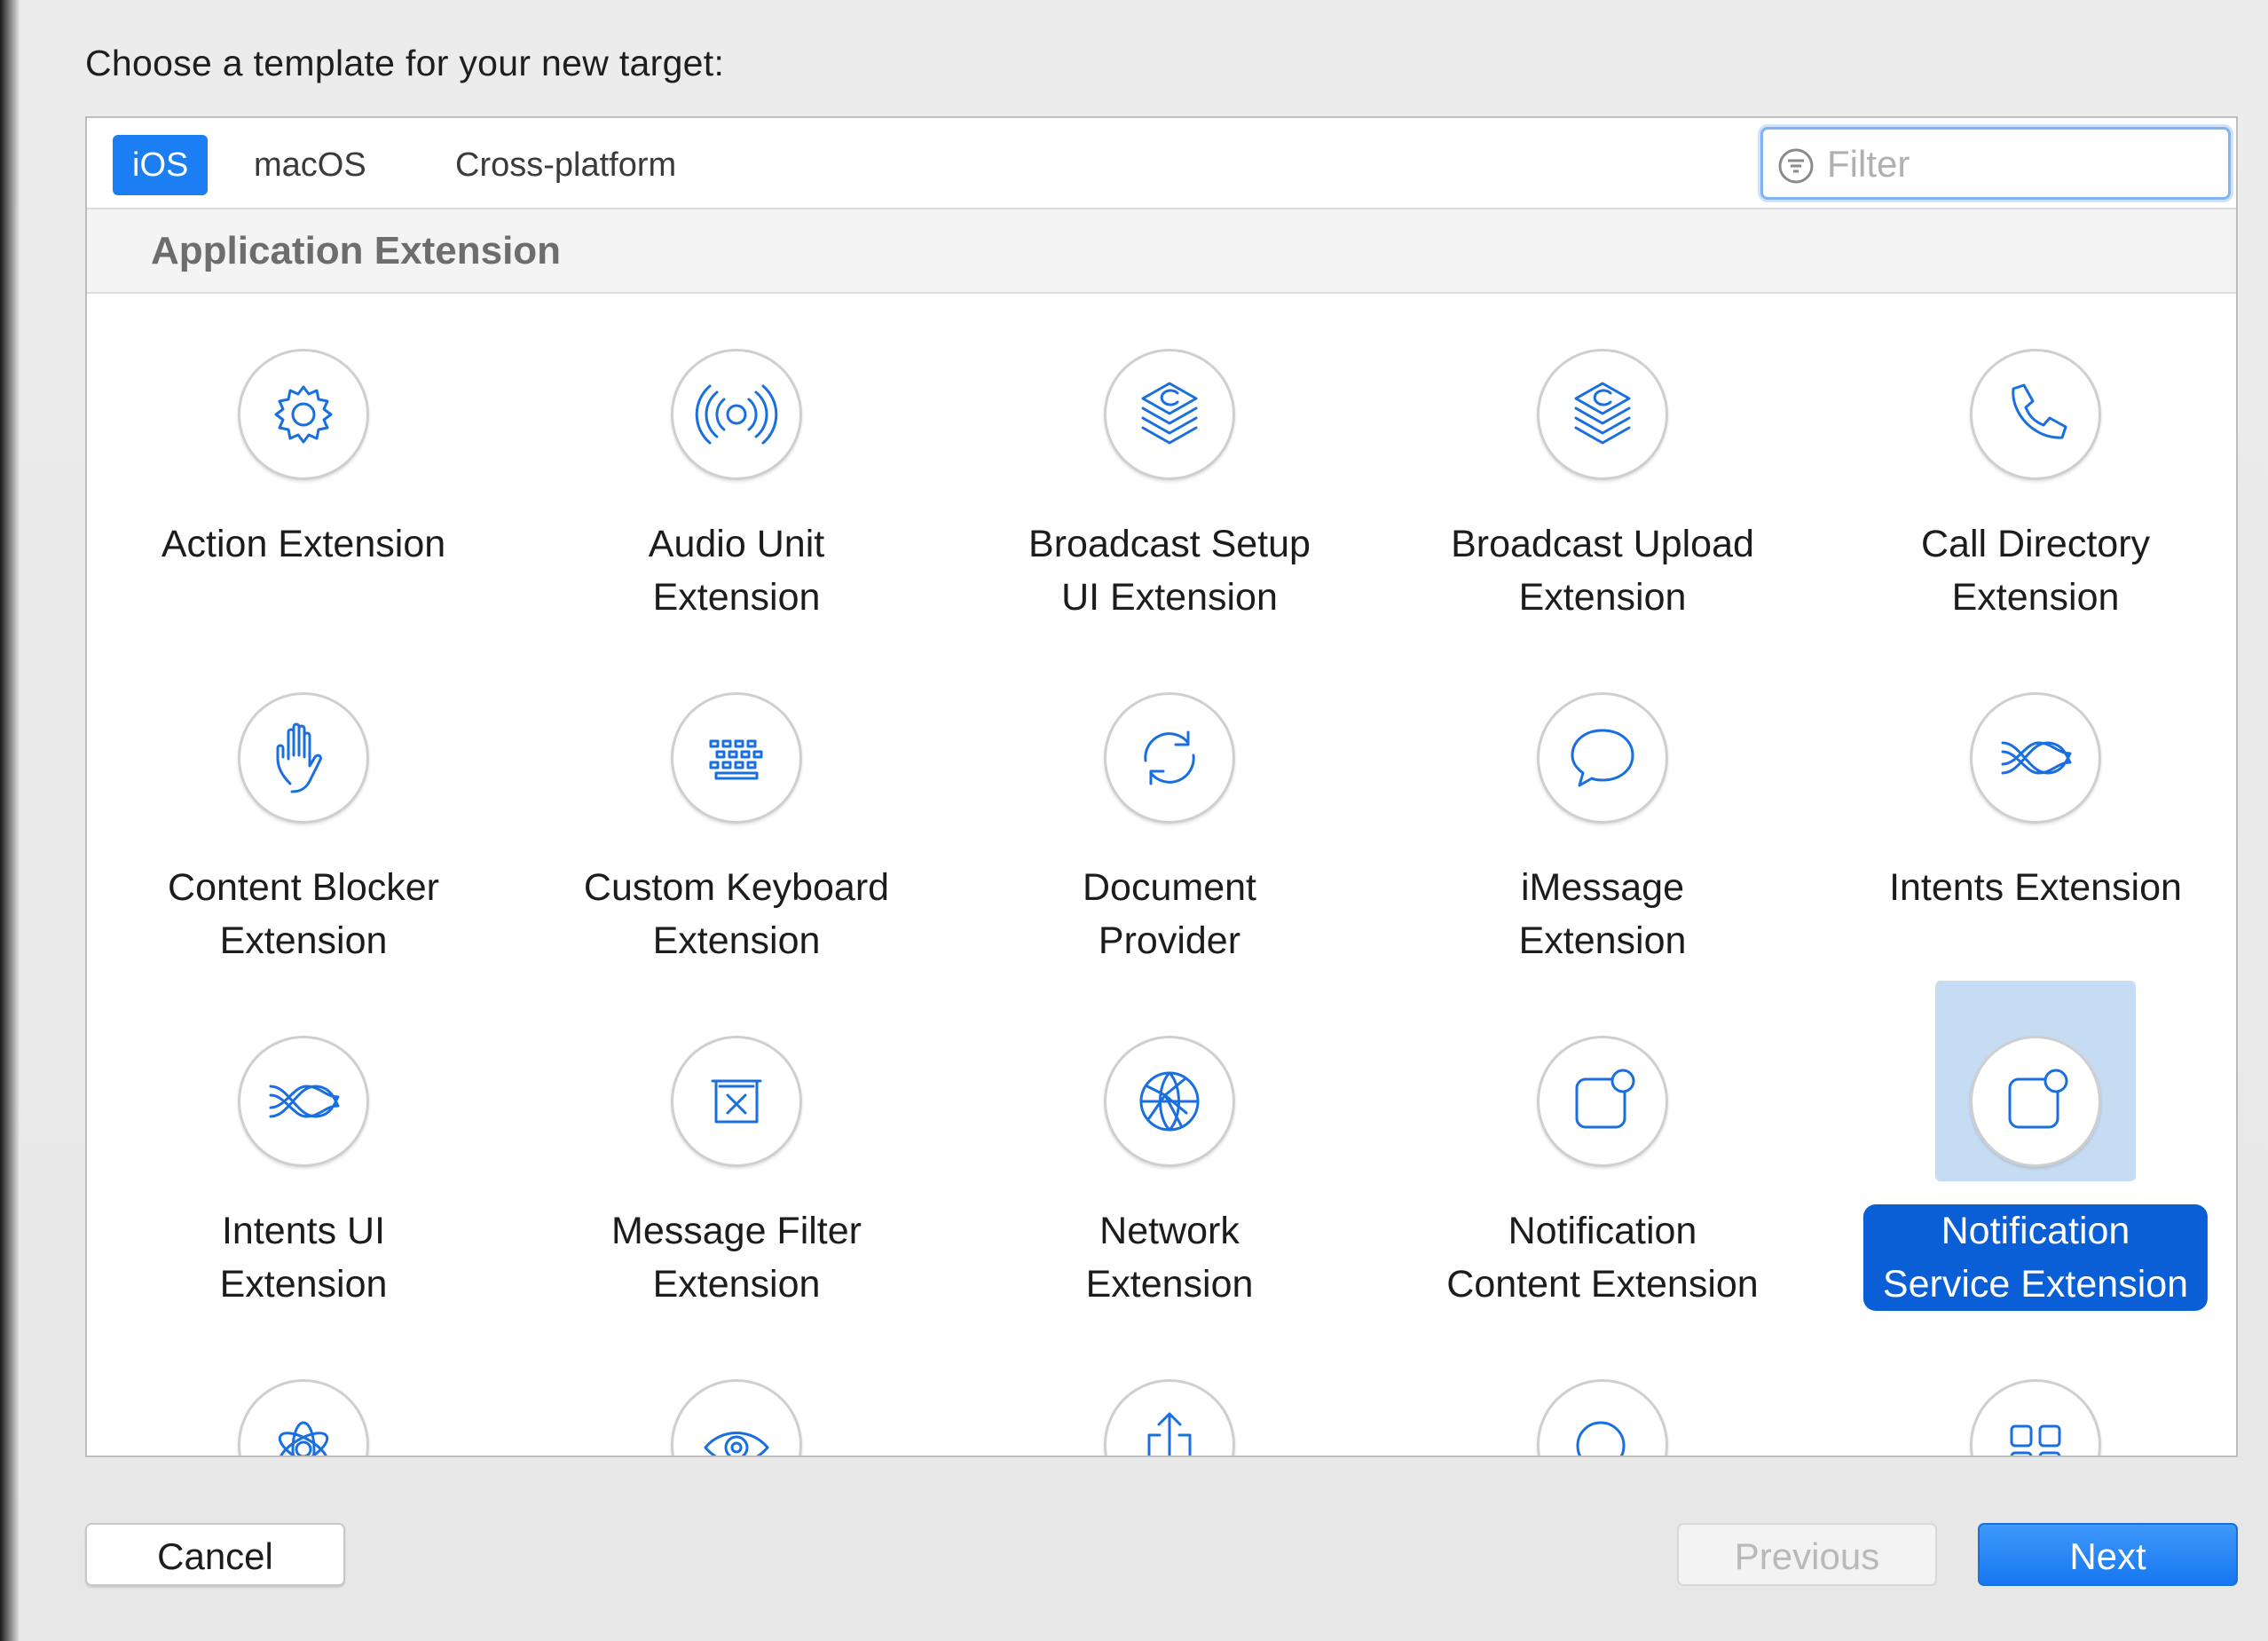 This screenshot has width=2268, height=1641. What do you see at coordinates (1807, 1554) in the screenshot?
I see `previous-button: Previous` at bounding box center [1807, 1554].